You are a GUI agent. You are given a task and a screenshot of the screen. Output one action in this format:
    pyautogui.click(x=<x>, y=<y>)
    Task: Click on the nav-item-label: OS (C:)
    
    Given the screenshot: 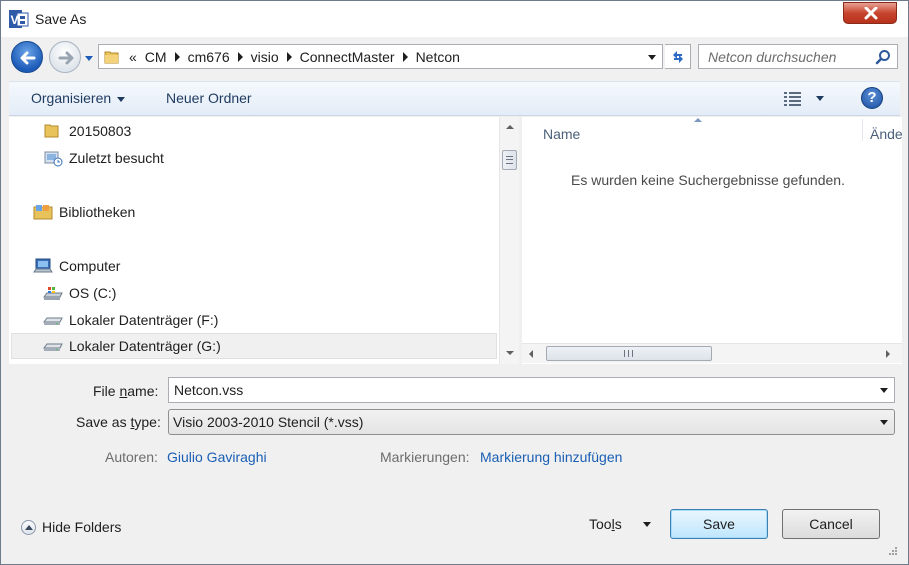 What is the action you would take?
    pyautogui.click(x=93, y=293)
    